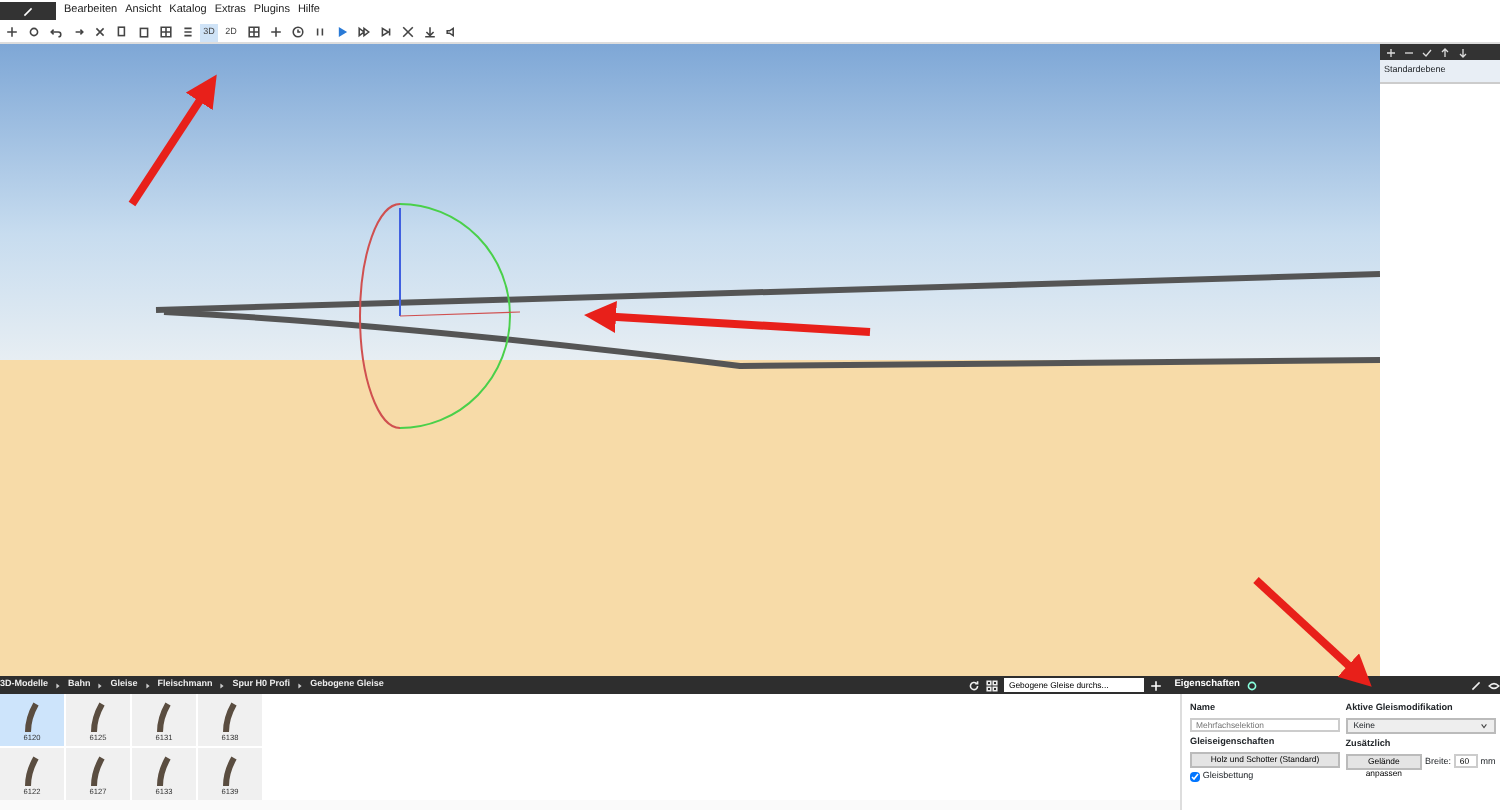  I want to click on download-icon, so click(429, 32).